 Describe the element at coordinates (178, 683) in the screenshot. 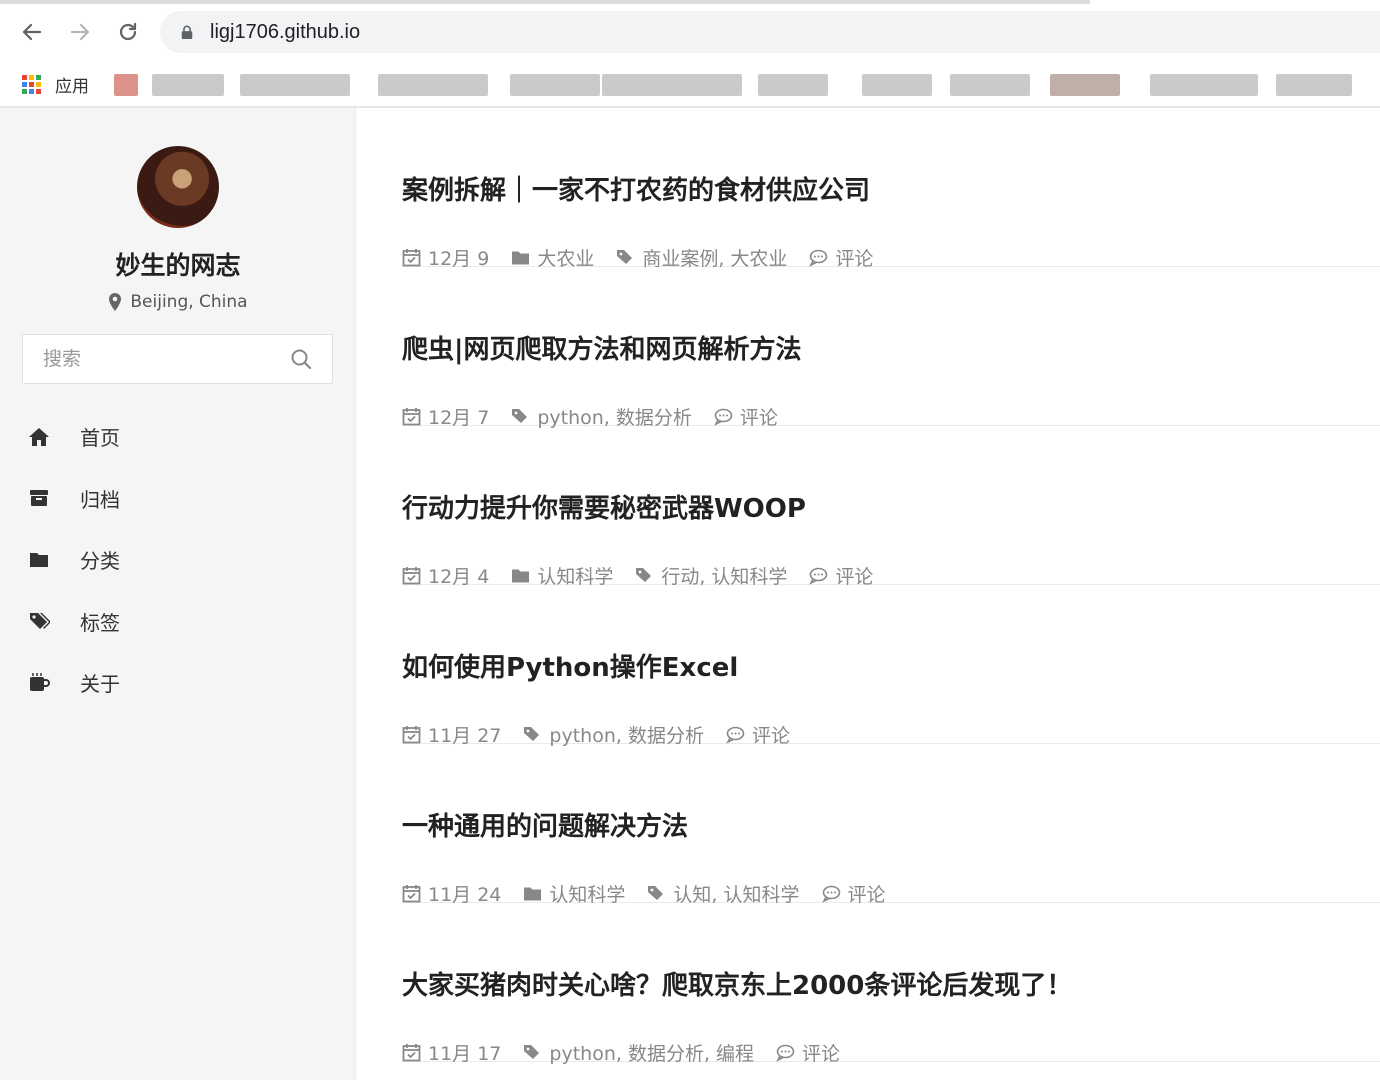

I see `sidebar-item-about: 关于` at that location.